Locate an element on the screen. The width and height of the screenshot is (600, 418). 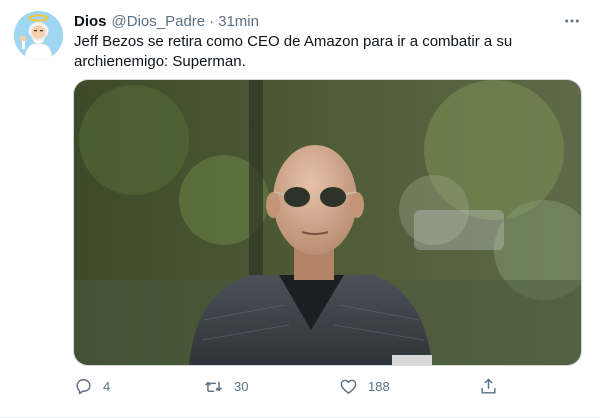
like-count: 188 is located at coordinates (379, 386).